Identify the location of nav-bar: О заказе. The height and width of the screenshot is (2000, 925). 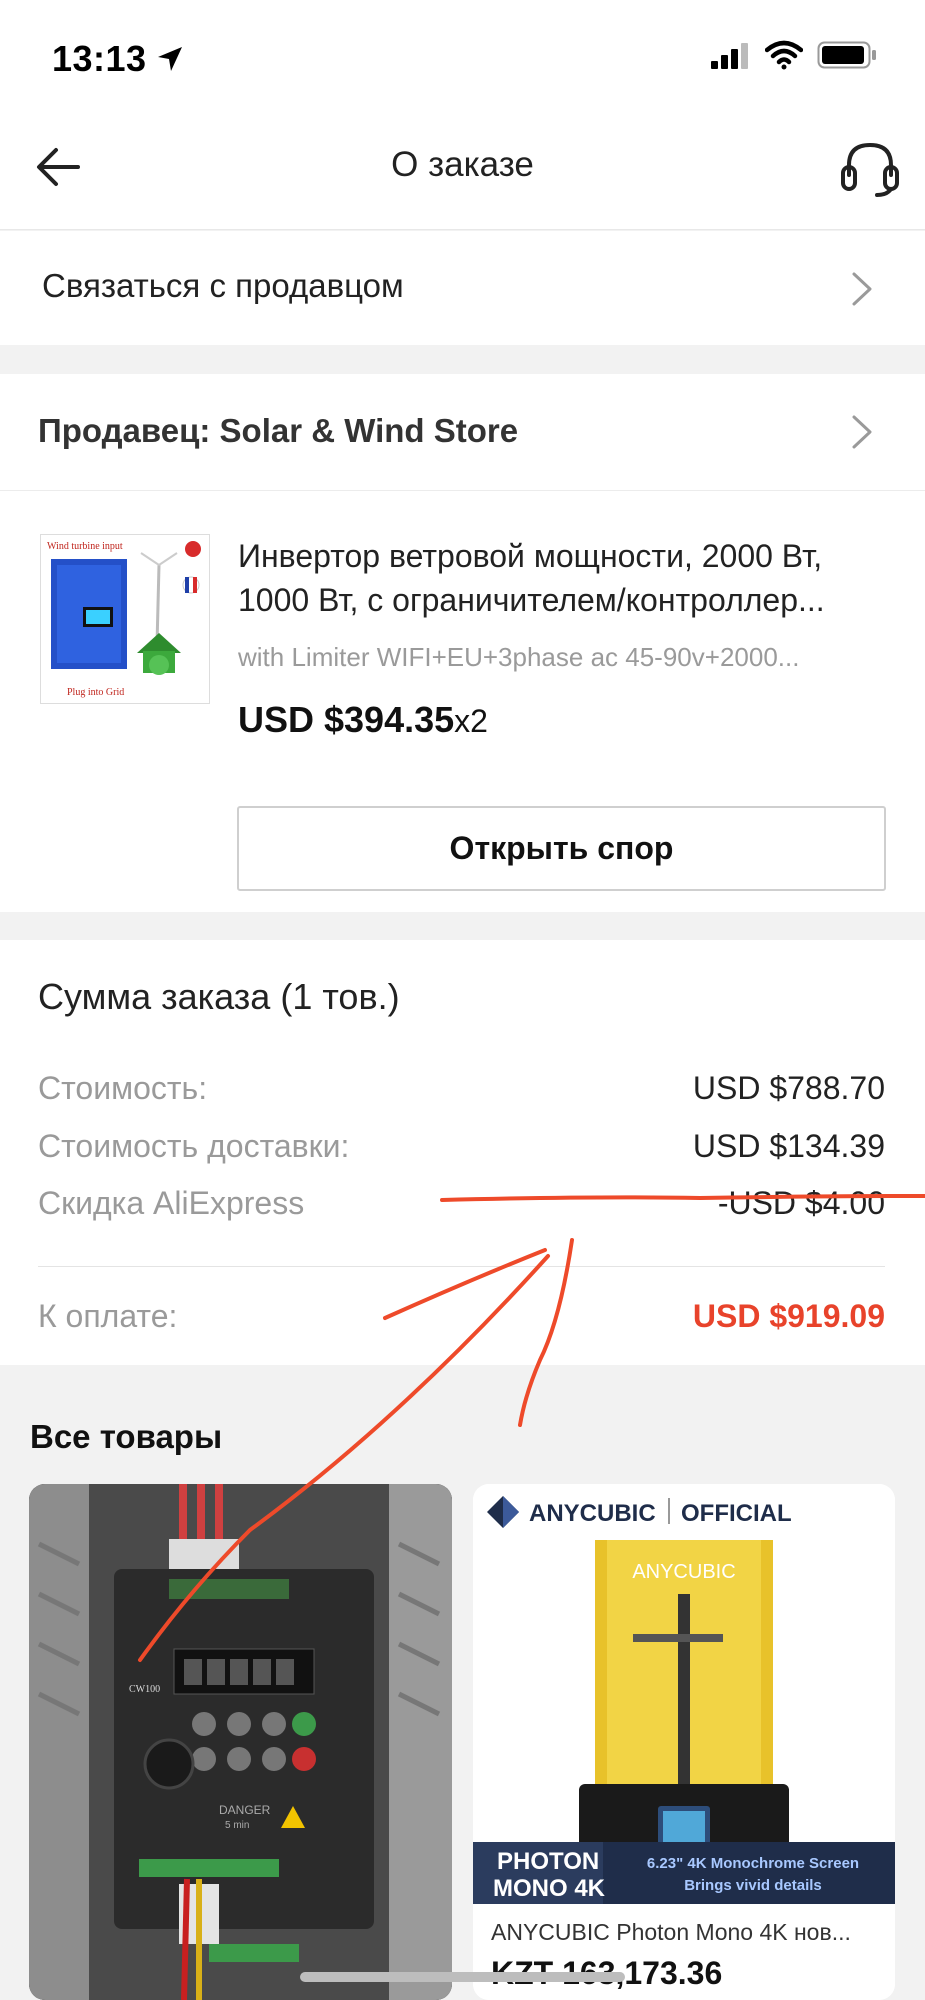
(462, 172).